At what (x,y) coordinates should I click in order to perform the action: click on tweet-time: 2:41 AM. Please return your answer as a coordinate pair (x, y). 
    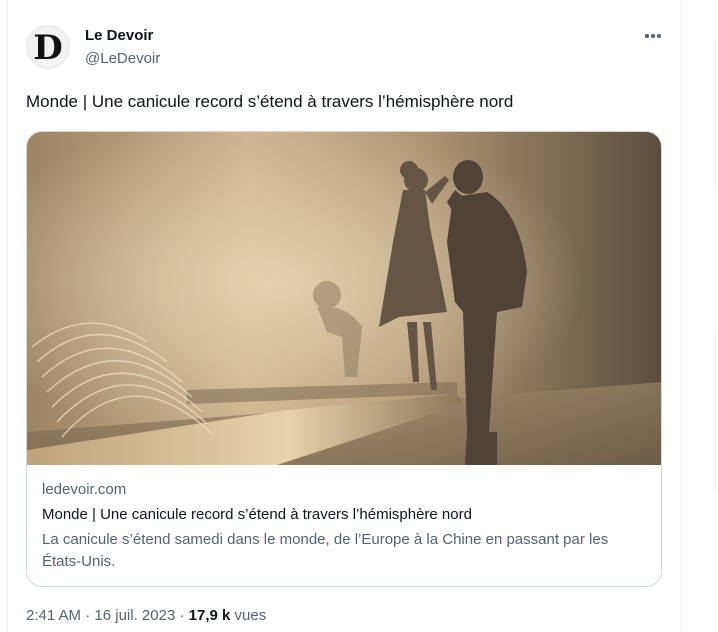
    Looking at the image, I should click on (53, 615).